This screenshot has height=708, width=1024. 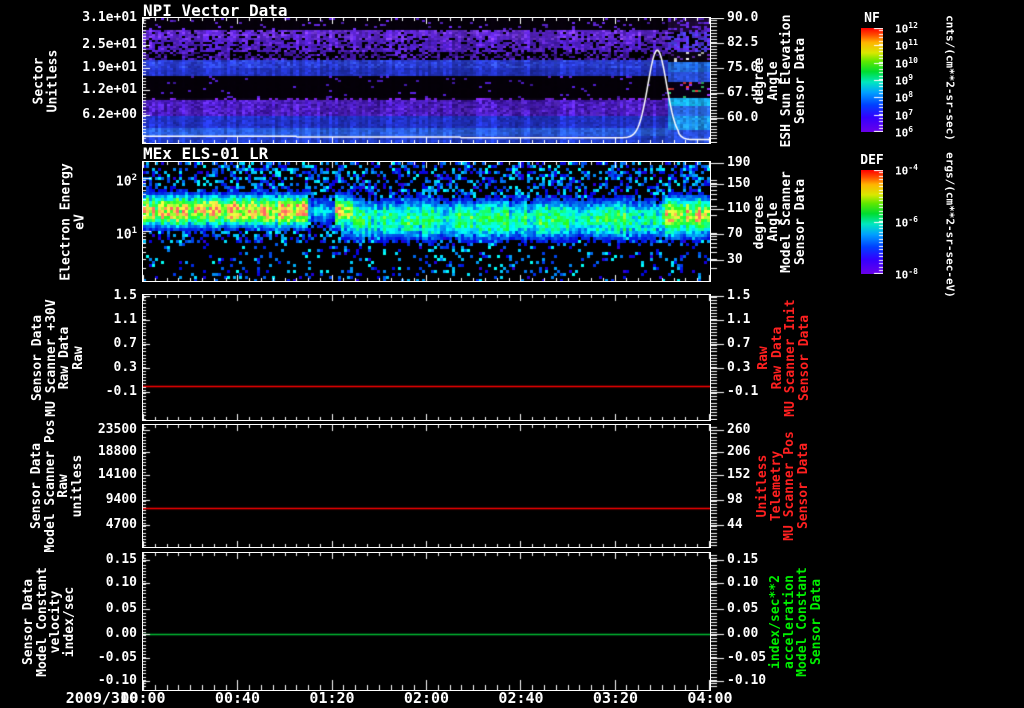 What do you see at coordinates (747, 680) in the screenshot?
I see `right-tick-label: -0.10` at bounding box center [747, 680].